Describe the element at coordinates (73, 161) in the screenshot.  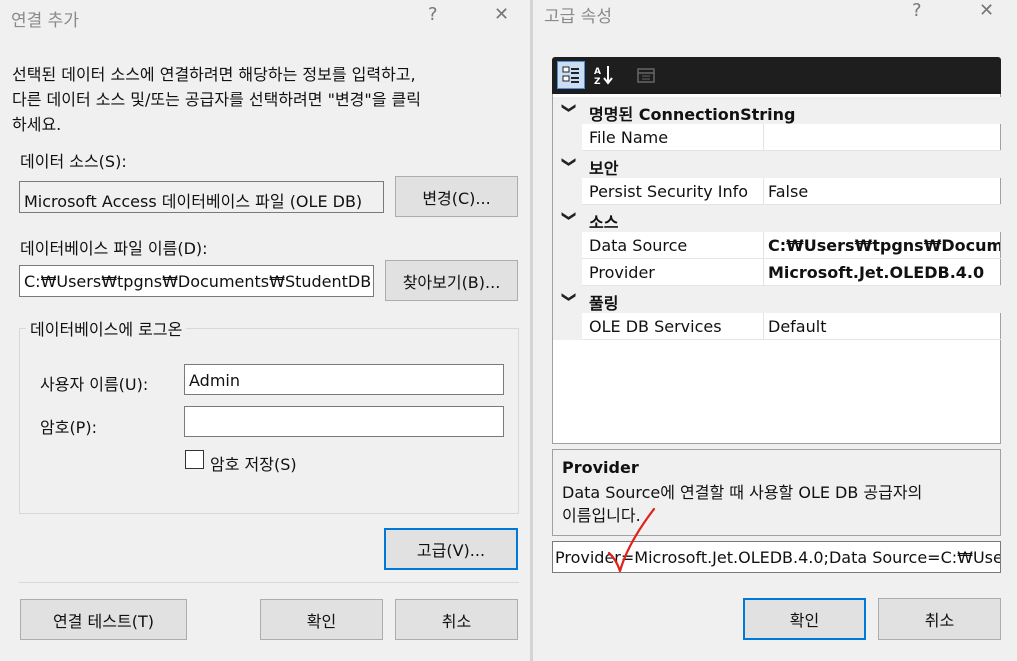
I see `datasource-label: 데이터 소스(S):` at that location.